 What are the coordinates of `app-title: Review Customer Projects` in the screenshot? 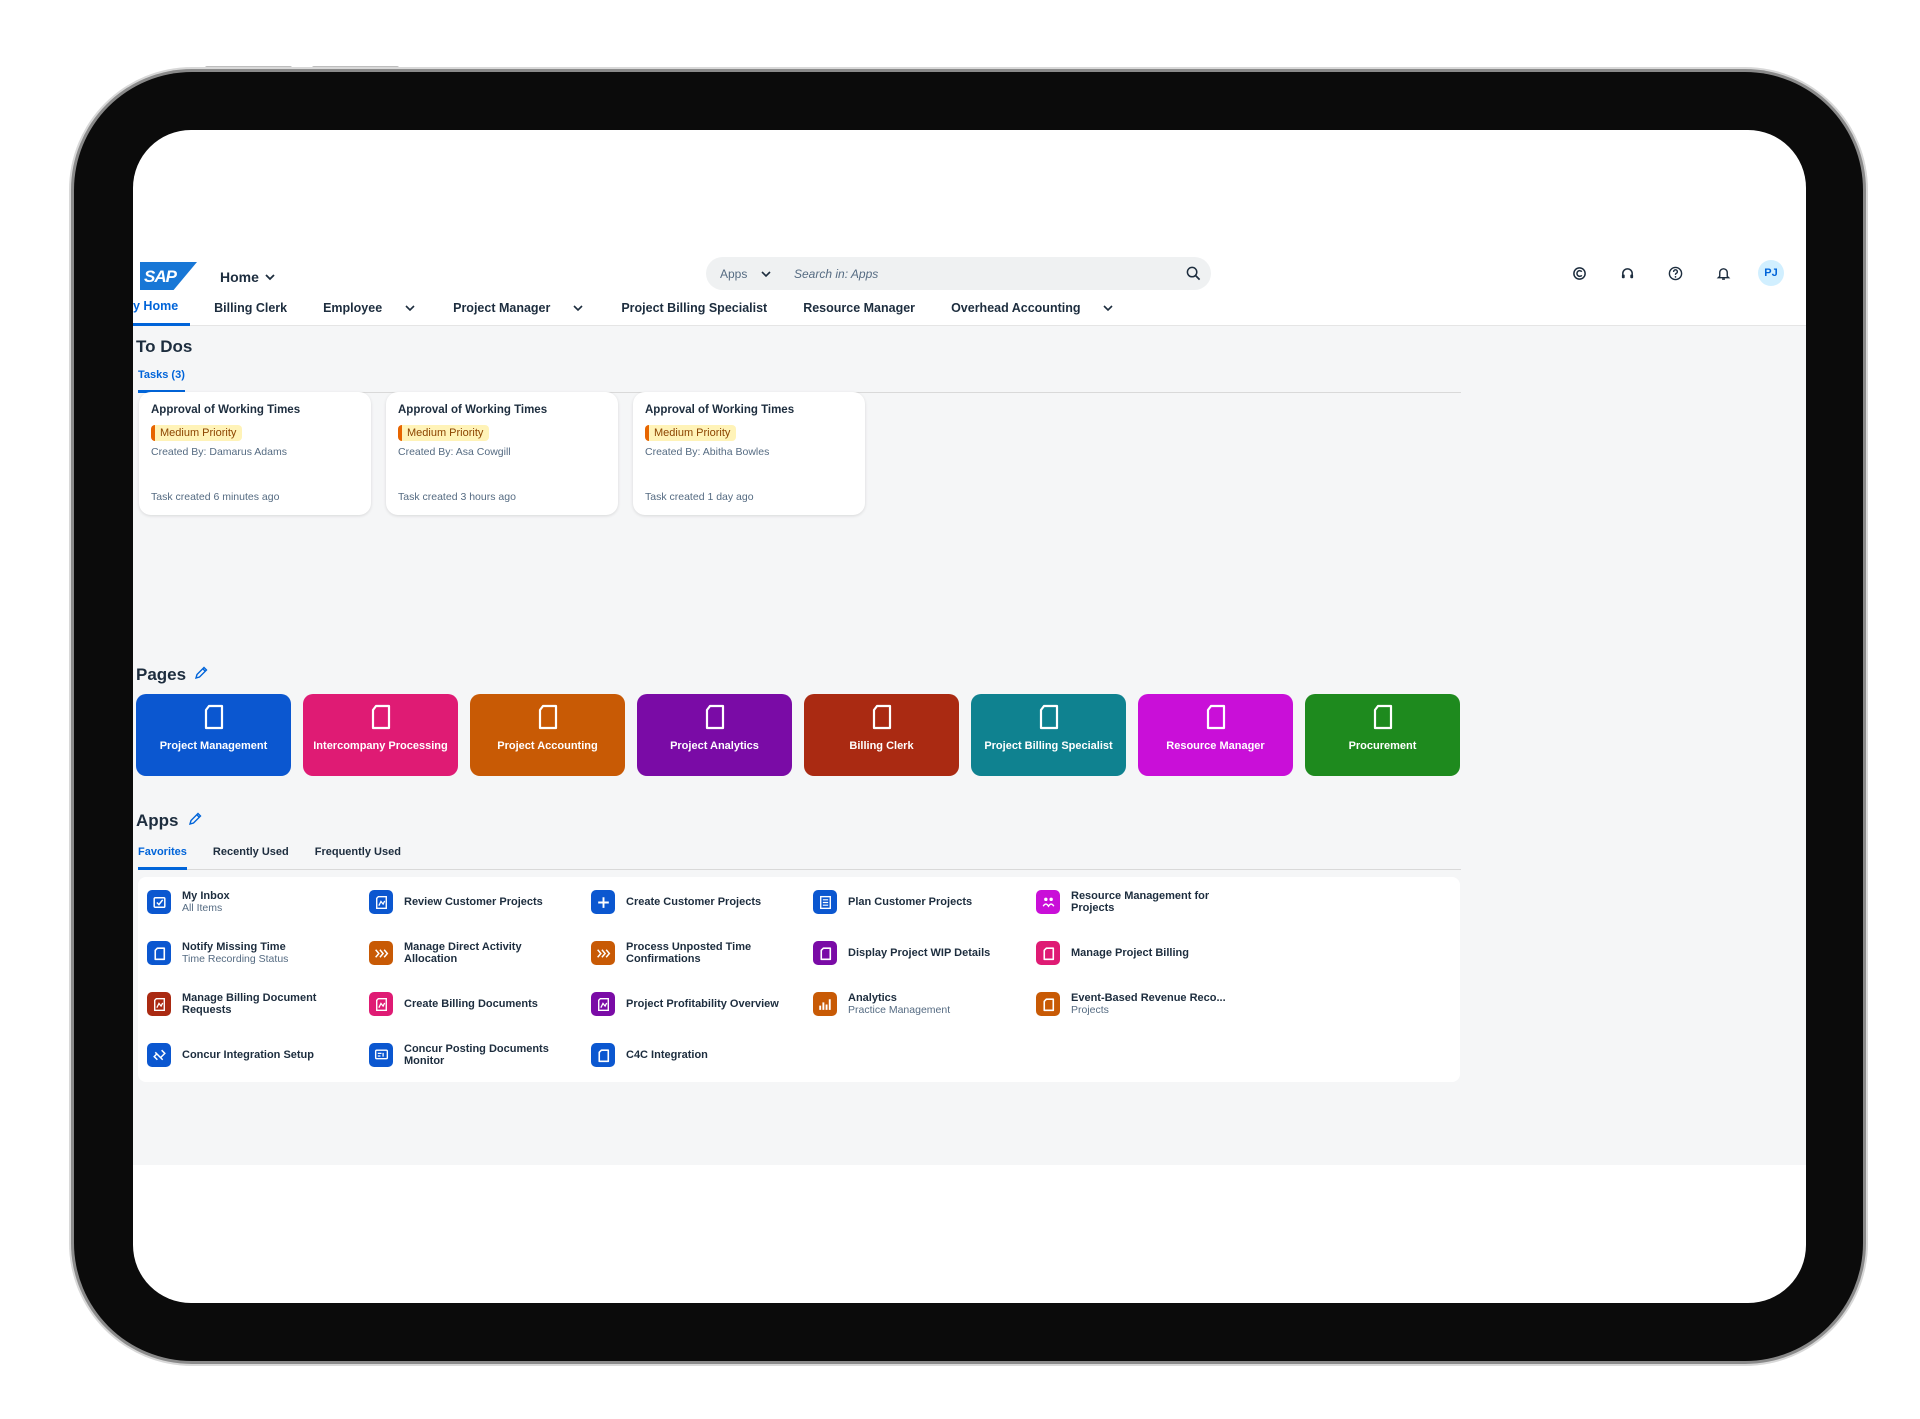 It's located at (473, 902).